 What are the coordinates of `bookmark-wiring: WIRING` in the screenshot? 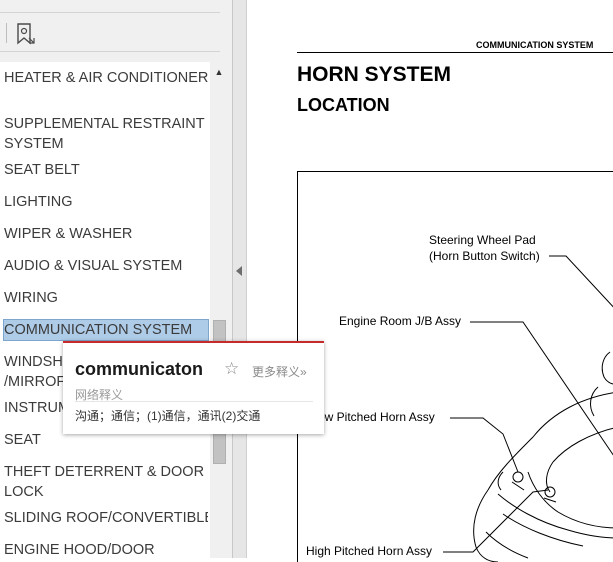 It's located at (106, 298).